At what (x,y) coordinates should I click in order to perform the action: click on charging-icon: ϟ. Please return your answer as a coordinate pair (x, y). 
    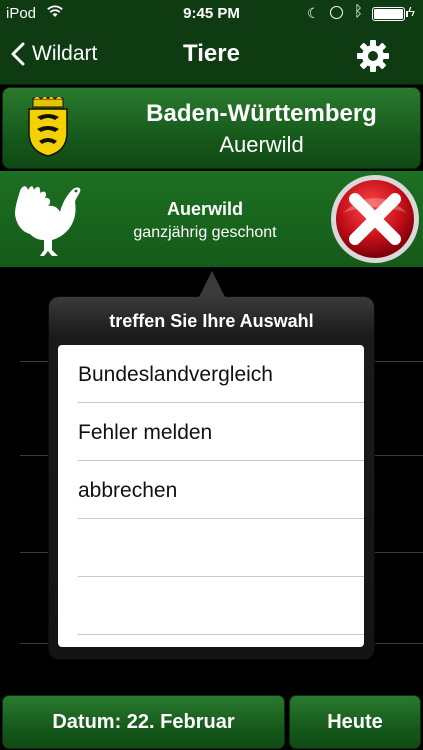
    Looking at the image, I should click on (411, 11).